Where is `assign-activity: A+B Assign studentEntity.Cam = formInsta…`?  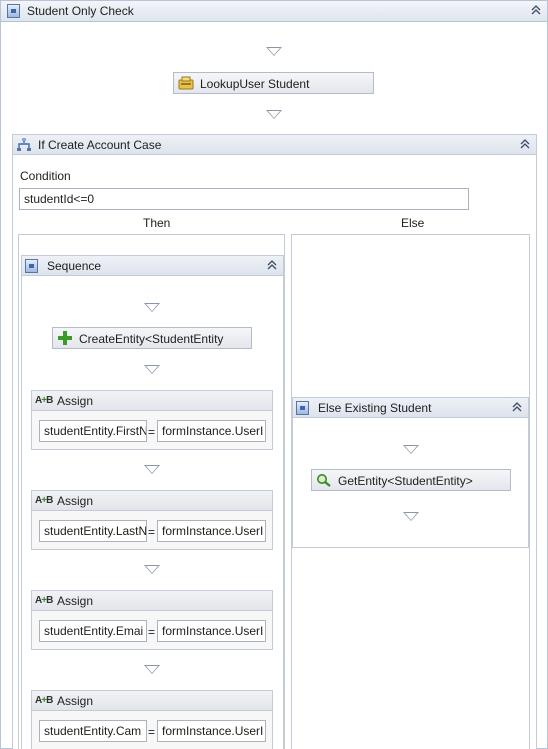 assign-activity: A+B Assign studentEntity.Cam = formInsta… is located at coordinates (152, 719).